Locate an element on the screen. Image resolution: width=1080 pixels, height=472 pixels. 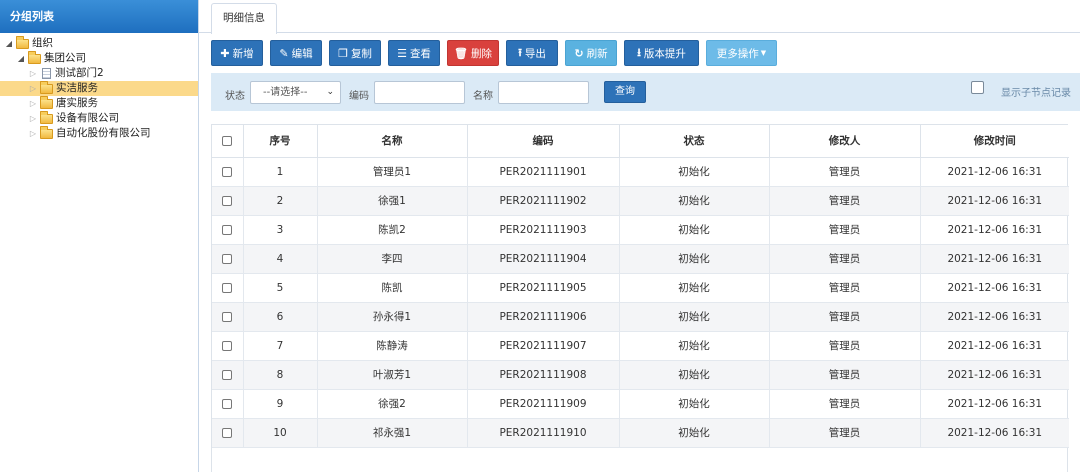
edit-icon: ✎ is located at coordinates (284, 53).